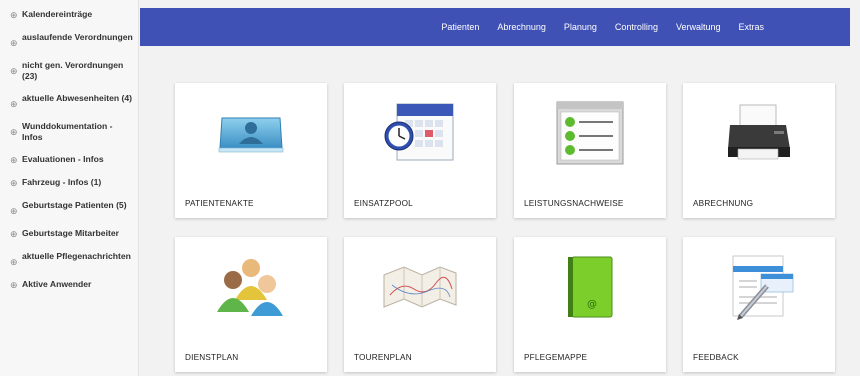 The height and width of the screenshot is (376, 860). I want to click on sidebar-item-auslaufende-verordnungen: ⊕ auslaufende Verordnungen, so click(69, 40).